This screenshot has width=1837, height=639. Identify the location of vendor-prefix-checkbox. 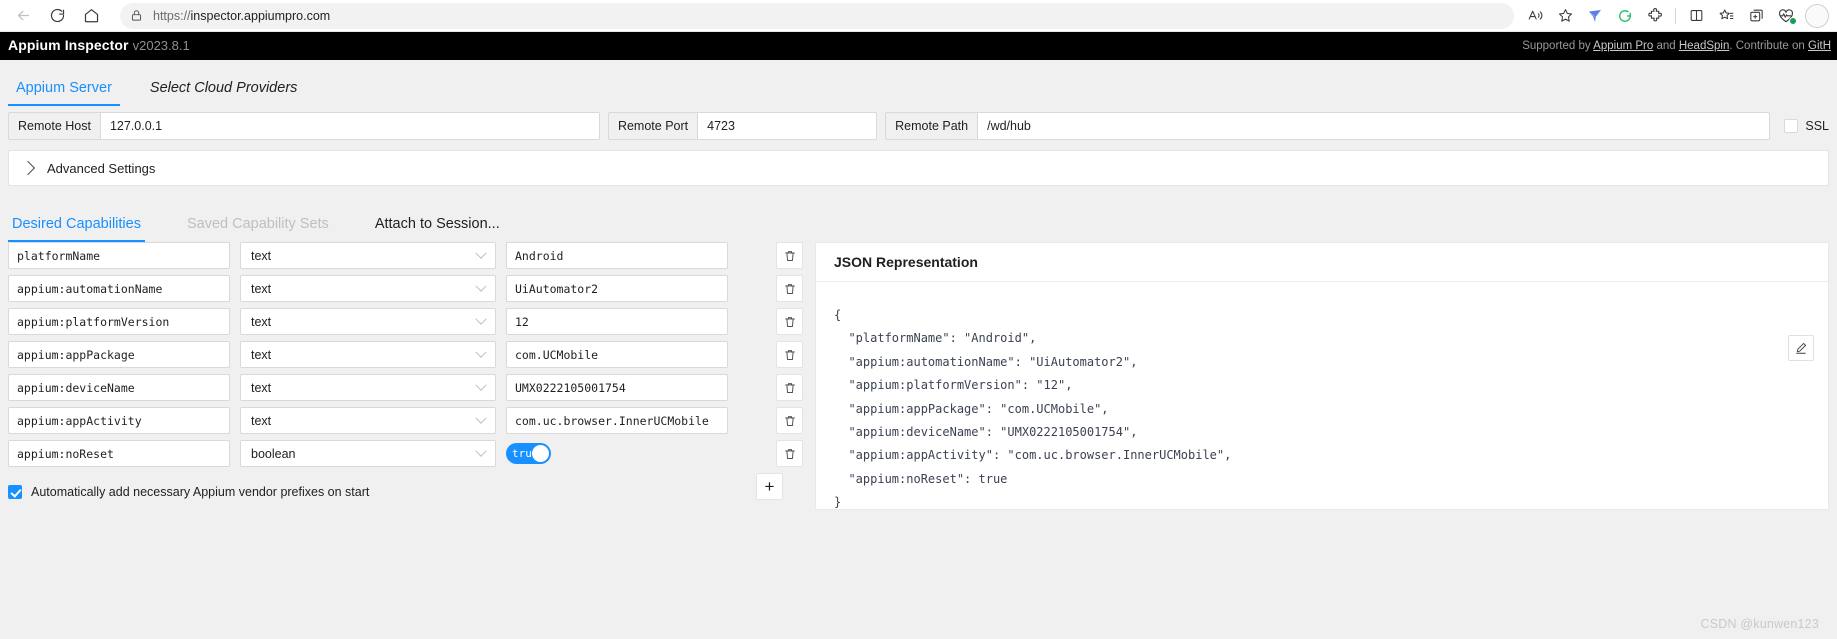
(15, 492).